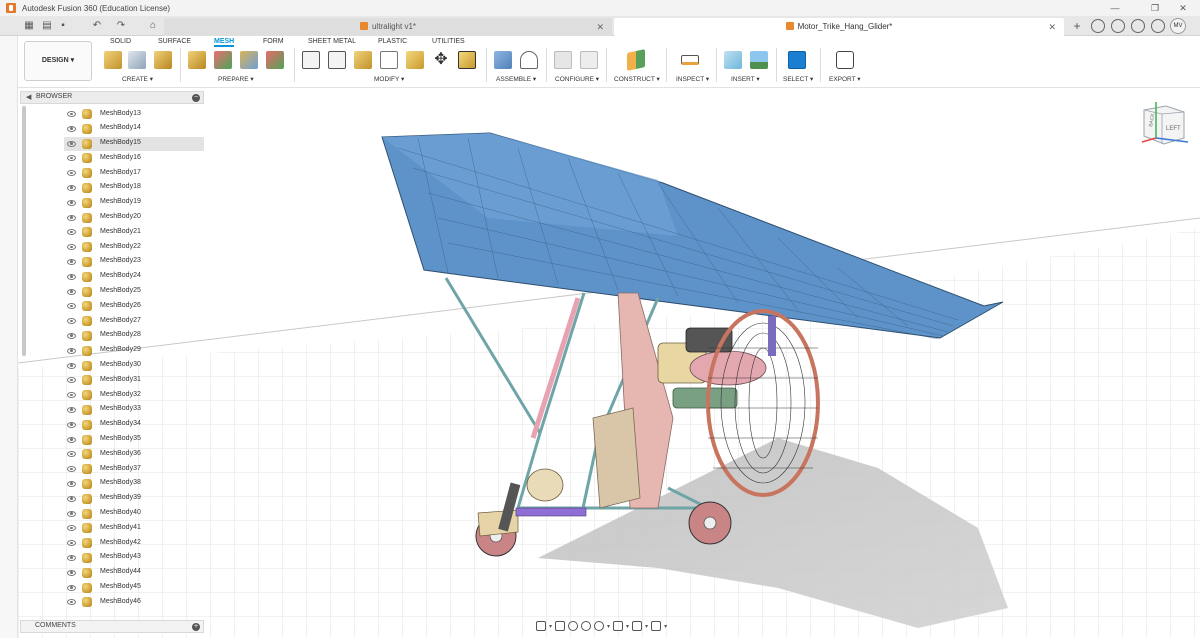  What do you see at coordinates (503, 60) in the screenshot?
I see `new-component-icon` at bounding box center [503, 60].